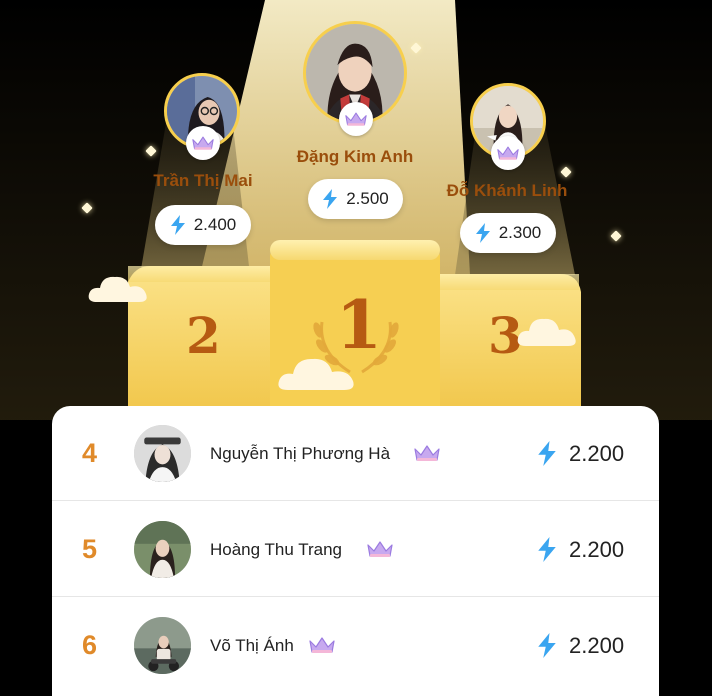  I want to click on member-name: Hoàng Thu Trang, so click(276, 549).